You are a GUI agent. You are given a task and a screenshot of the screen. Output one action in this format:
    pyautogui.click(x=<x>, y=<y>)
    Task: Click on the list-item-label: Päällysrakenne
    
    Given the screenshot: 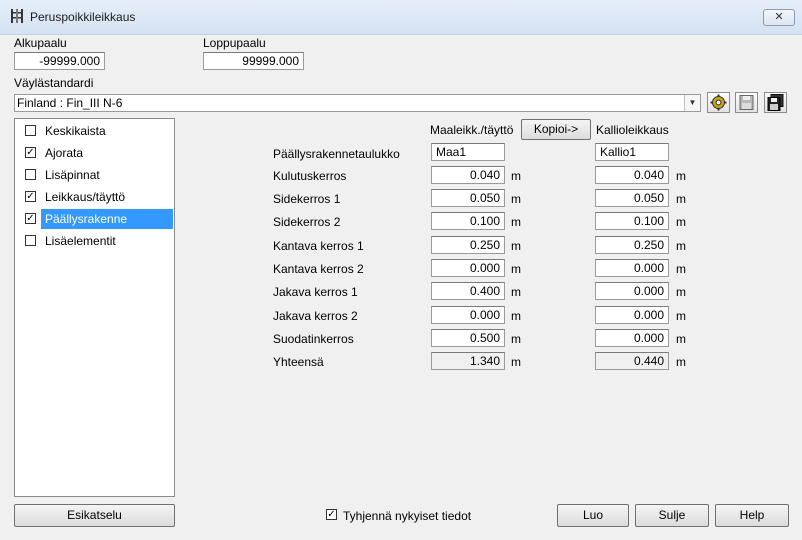 What is the action you would take?
    pyautogui.click(x=107, y=219)
    